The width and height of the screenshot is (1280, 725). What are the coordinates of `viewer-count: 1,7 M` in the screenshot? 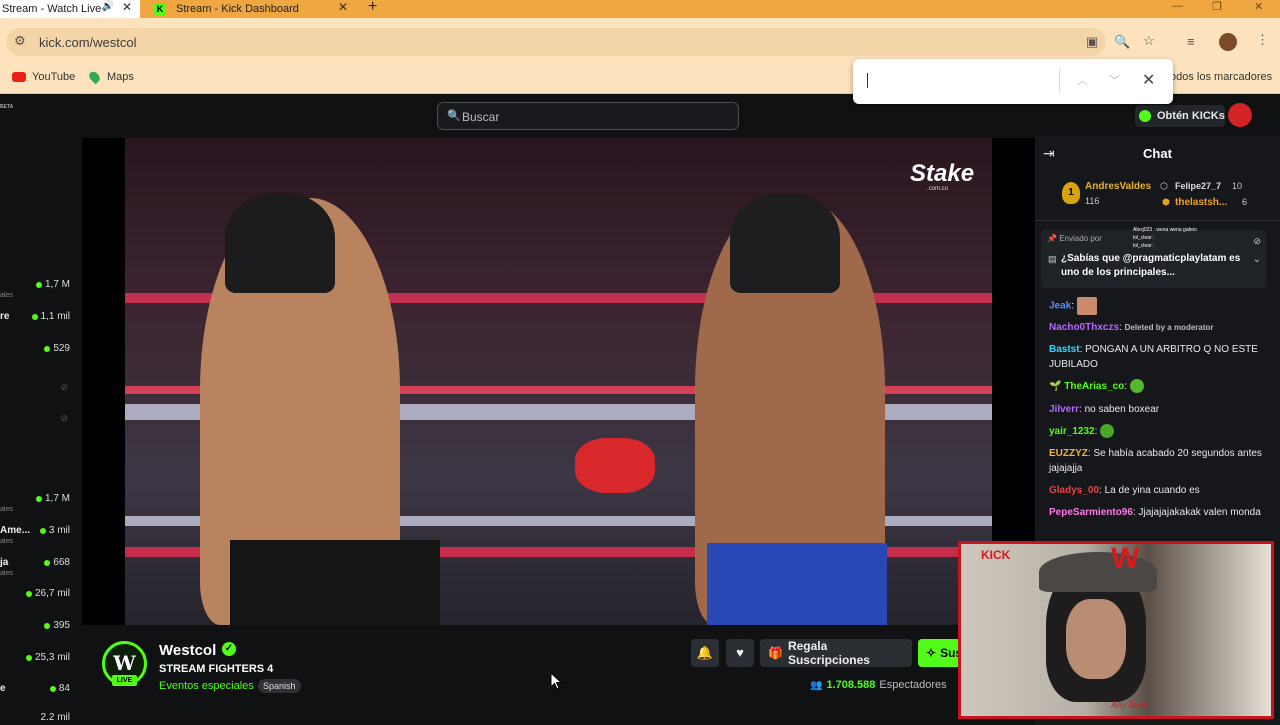 It's located at (52, 498).